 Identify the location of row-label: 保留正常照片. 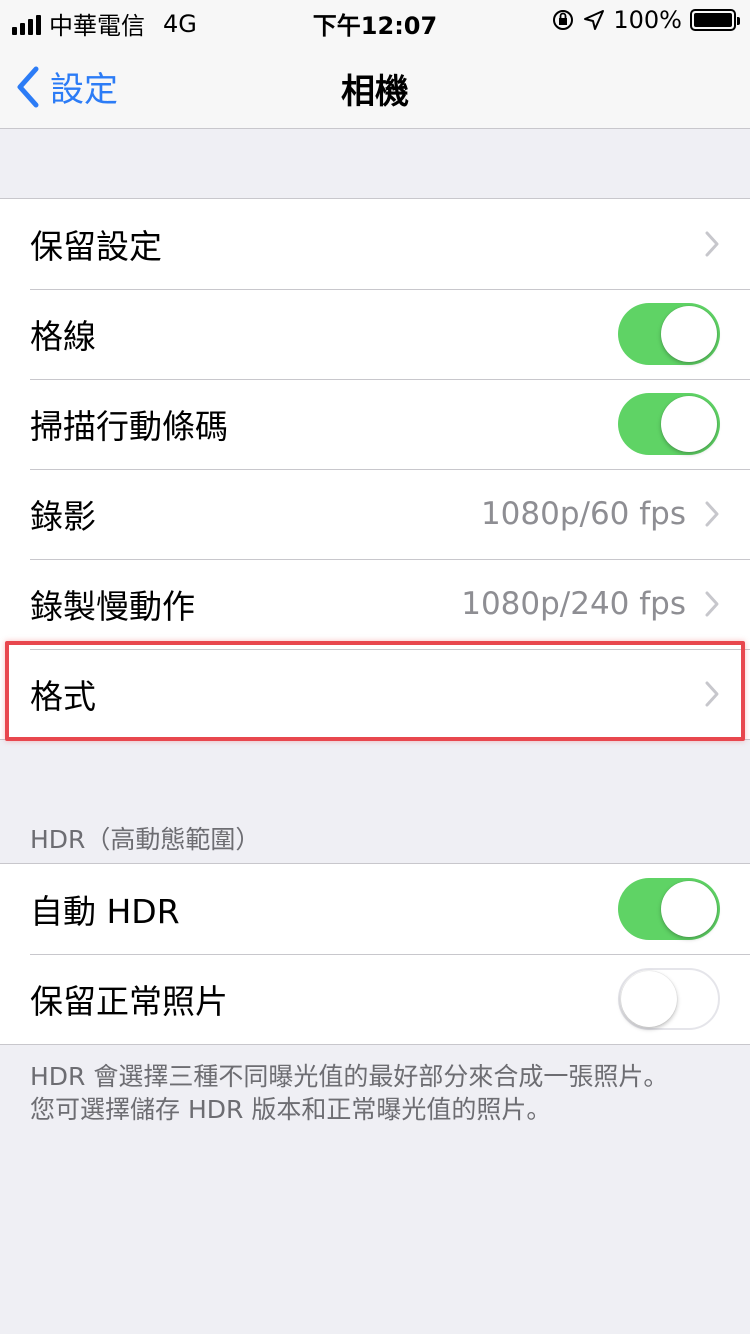
(129, 1001).